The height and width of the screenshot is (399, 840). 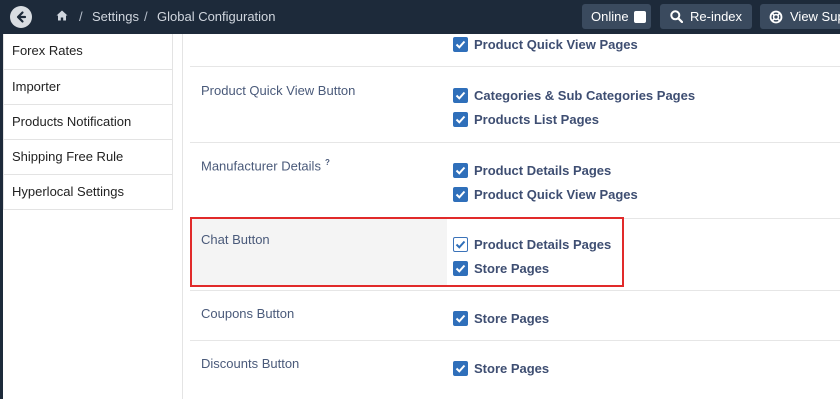 What do you see at coordinates (327, 162) in the screenshot?
I see `help-icon: ?` at bounding box center [327, 162].